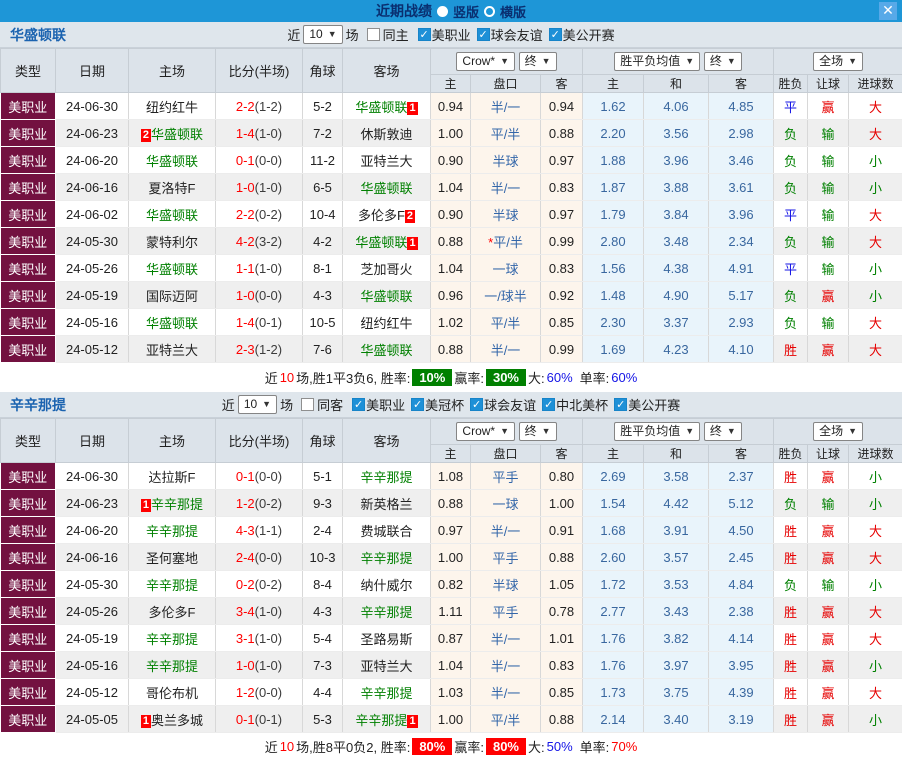  Describe the element at coordinates (38, 404) in the screenshot. I see `team-title: 辛辛那提` at that location.